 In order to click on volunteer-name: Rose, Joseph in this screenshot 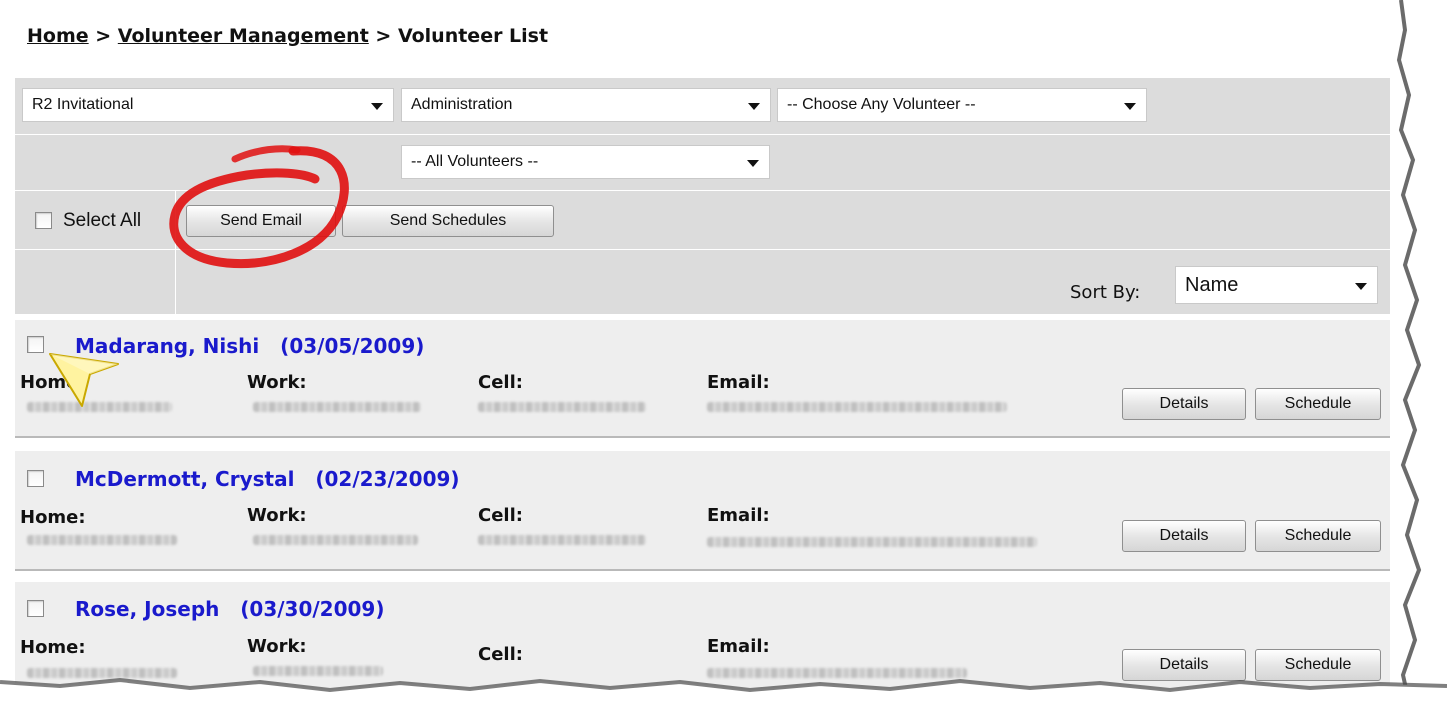, I will do `click(147, 609)`.